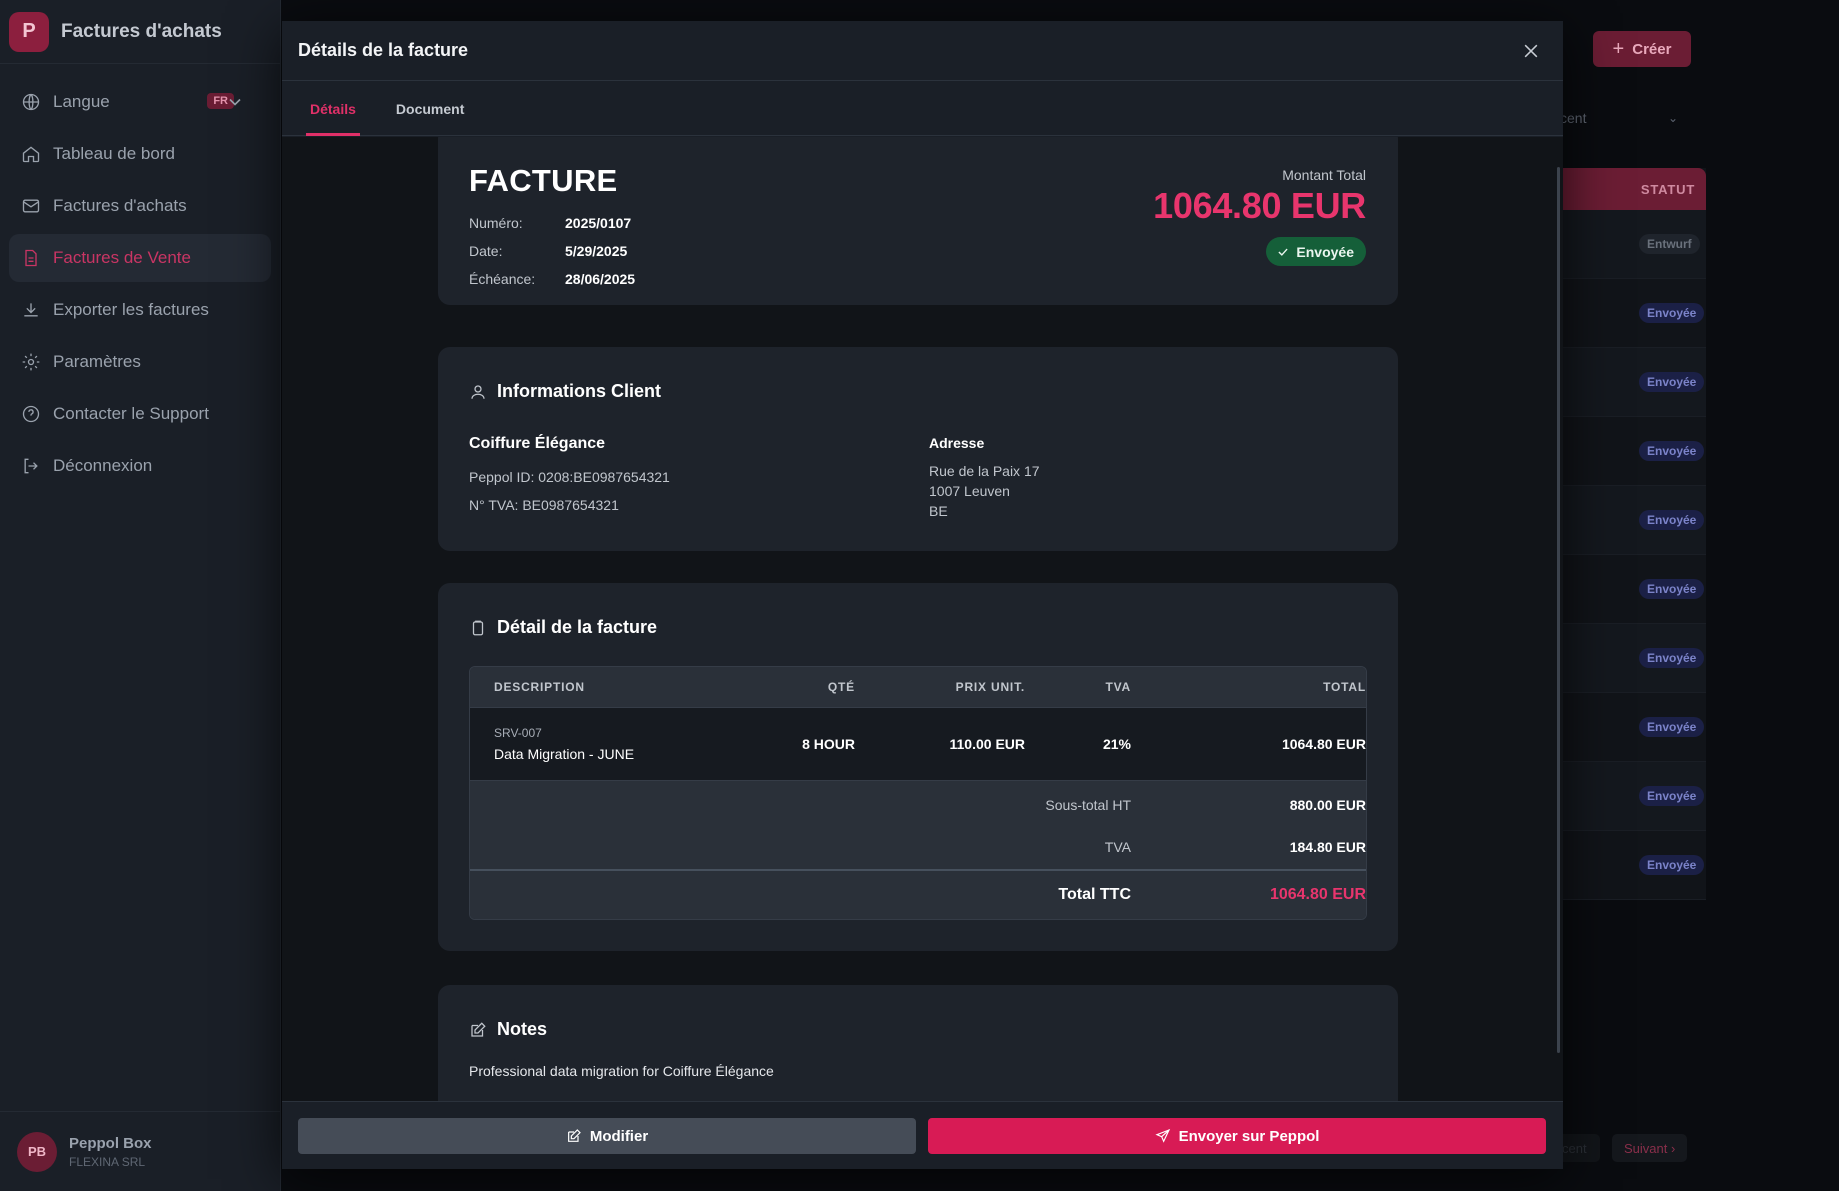 This screenshot has width=1839, height=1191. I want to click on sidebar-item-export: Exporter les factures, so click(140, 310).